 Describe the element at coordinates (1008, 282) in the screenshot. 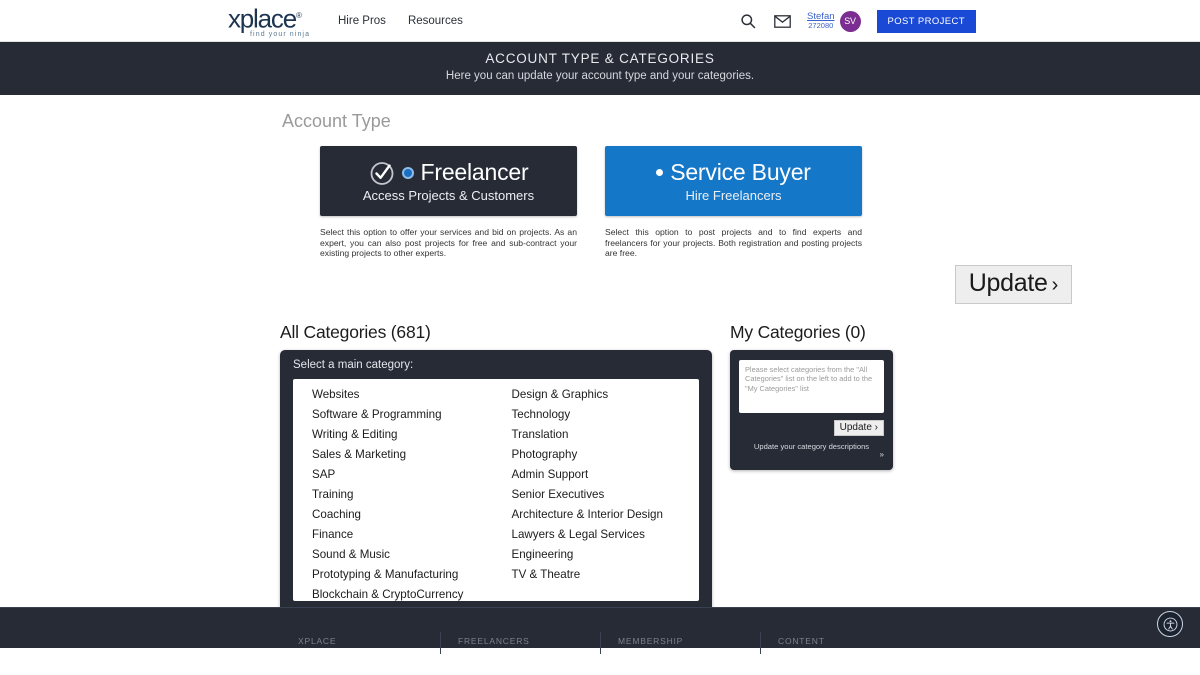

I see `update-label: Update` at that location.